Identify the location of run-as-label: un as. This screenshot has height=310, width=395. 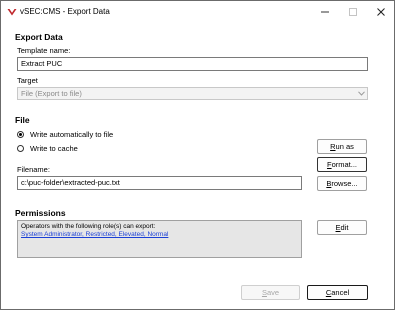
(344, 146).